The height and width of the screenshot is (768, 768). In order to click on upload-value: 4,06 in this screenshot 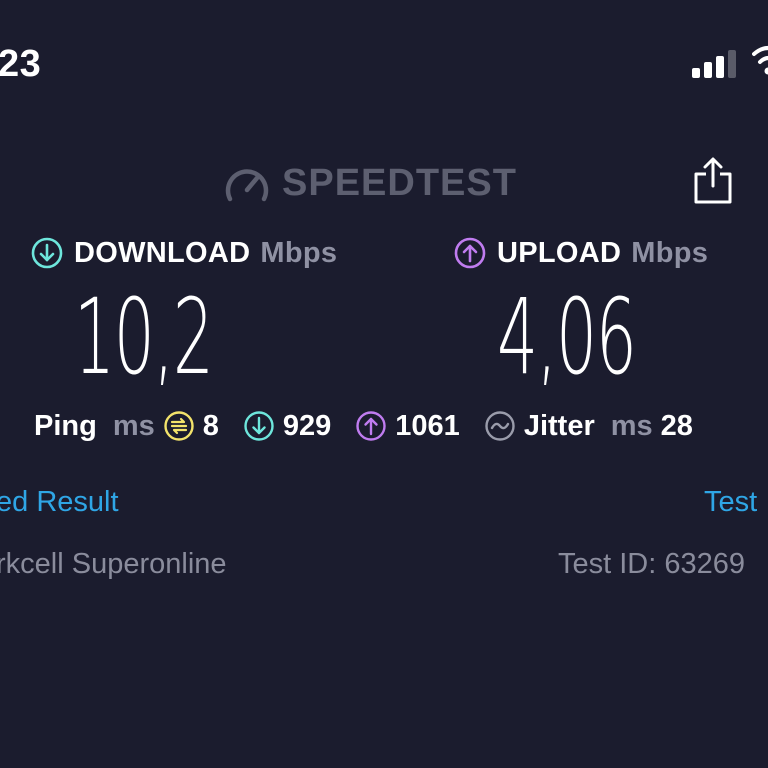, I will do `click(567, 337)`.